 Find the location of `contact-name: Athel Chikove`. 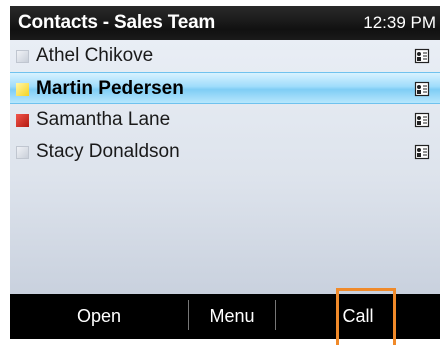

contact-name: Athel Chikove is located at coordinates (95, 55).